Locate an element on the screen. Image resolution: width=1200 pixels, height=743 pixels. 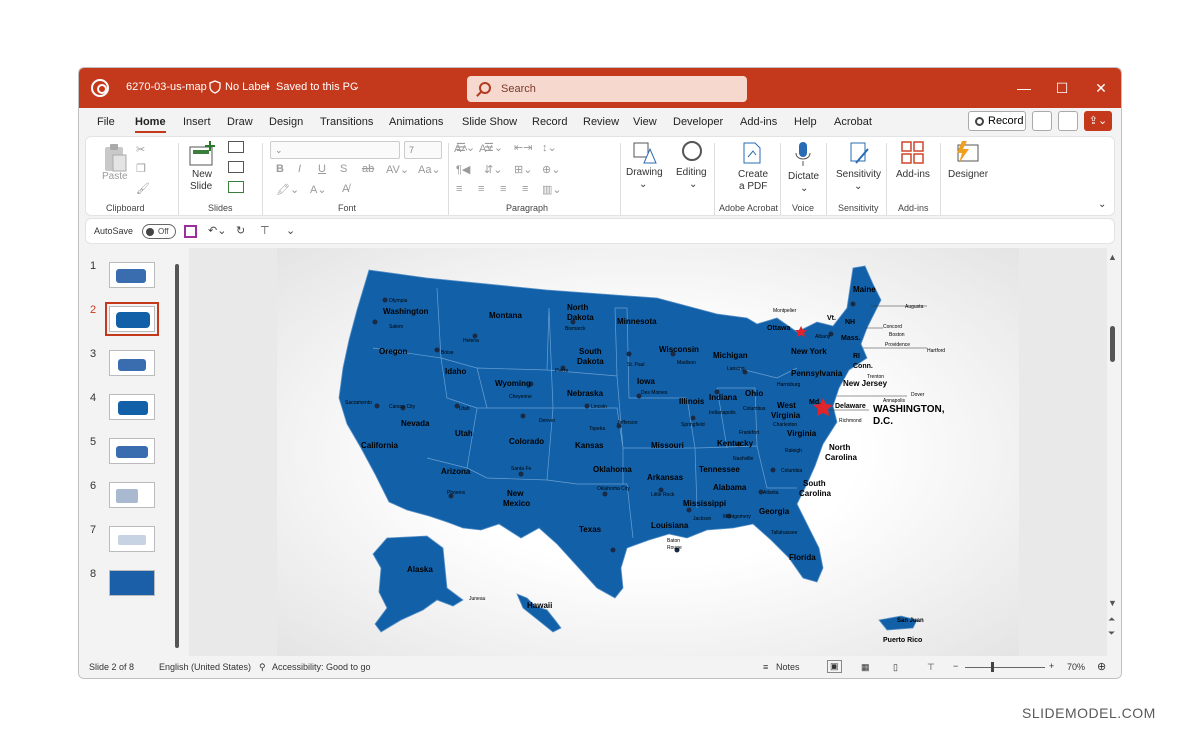
font-size-dropdown: 7 is located at coordinates (423, 150).